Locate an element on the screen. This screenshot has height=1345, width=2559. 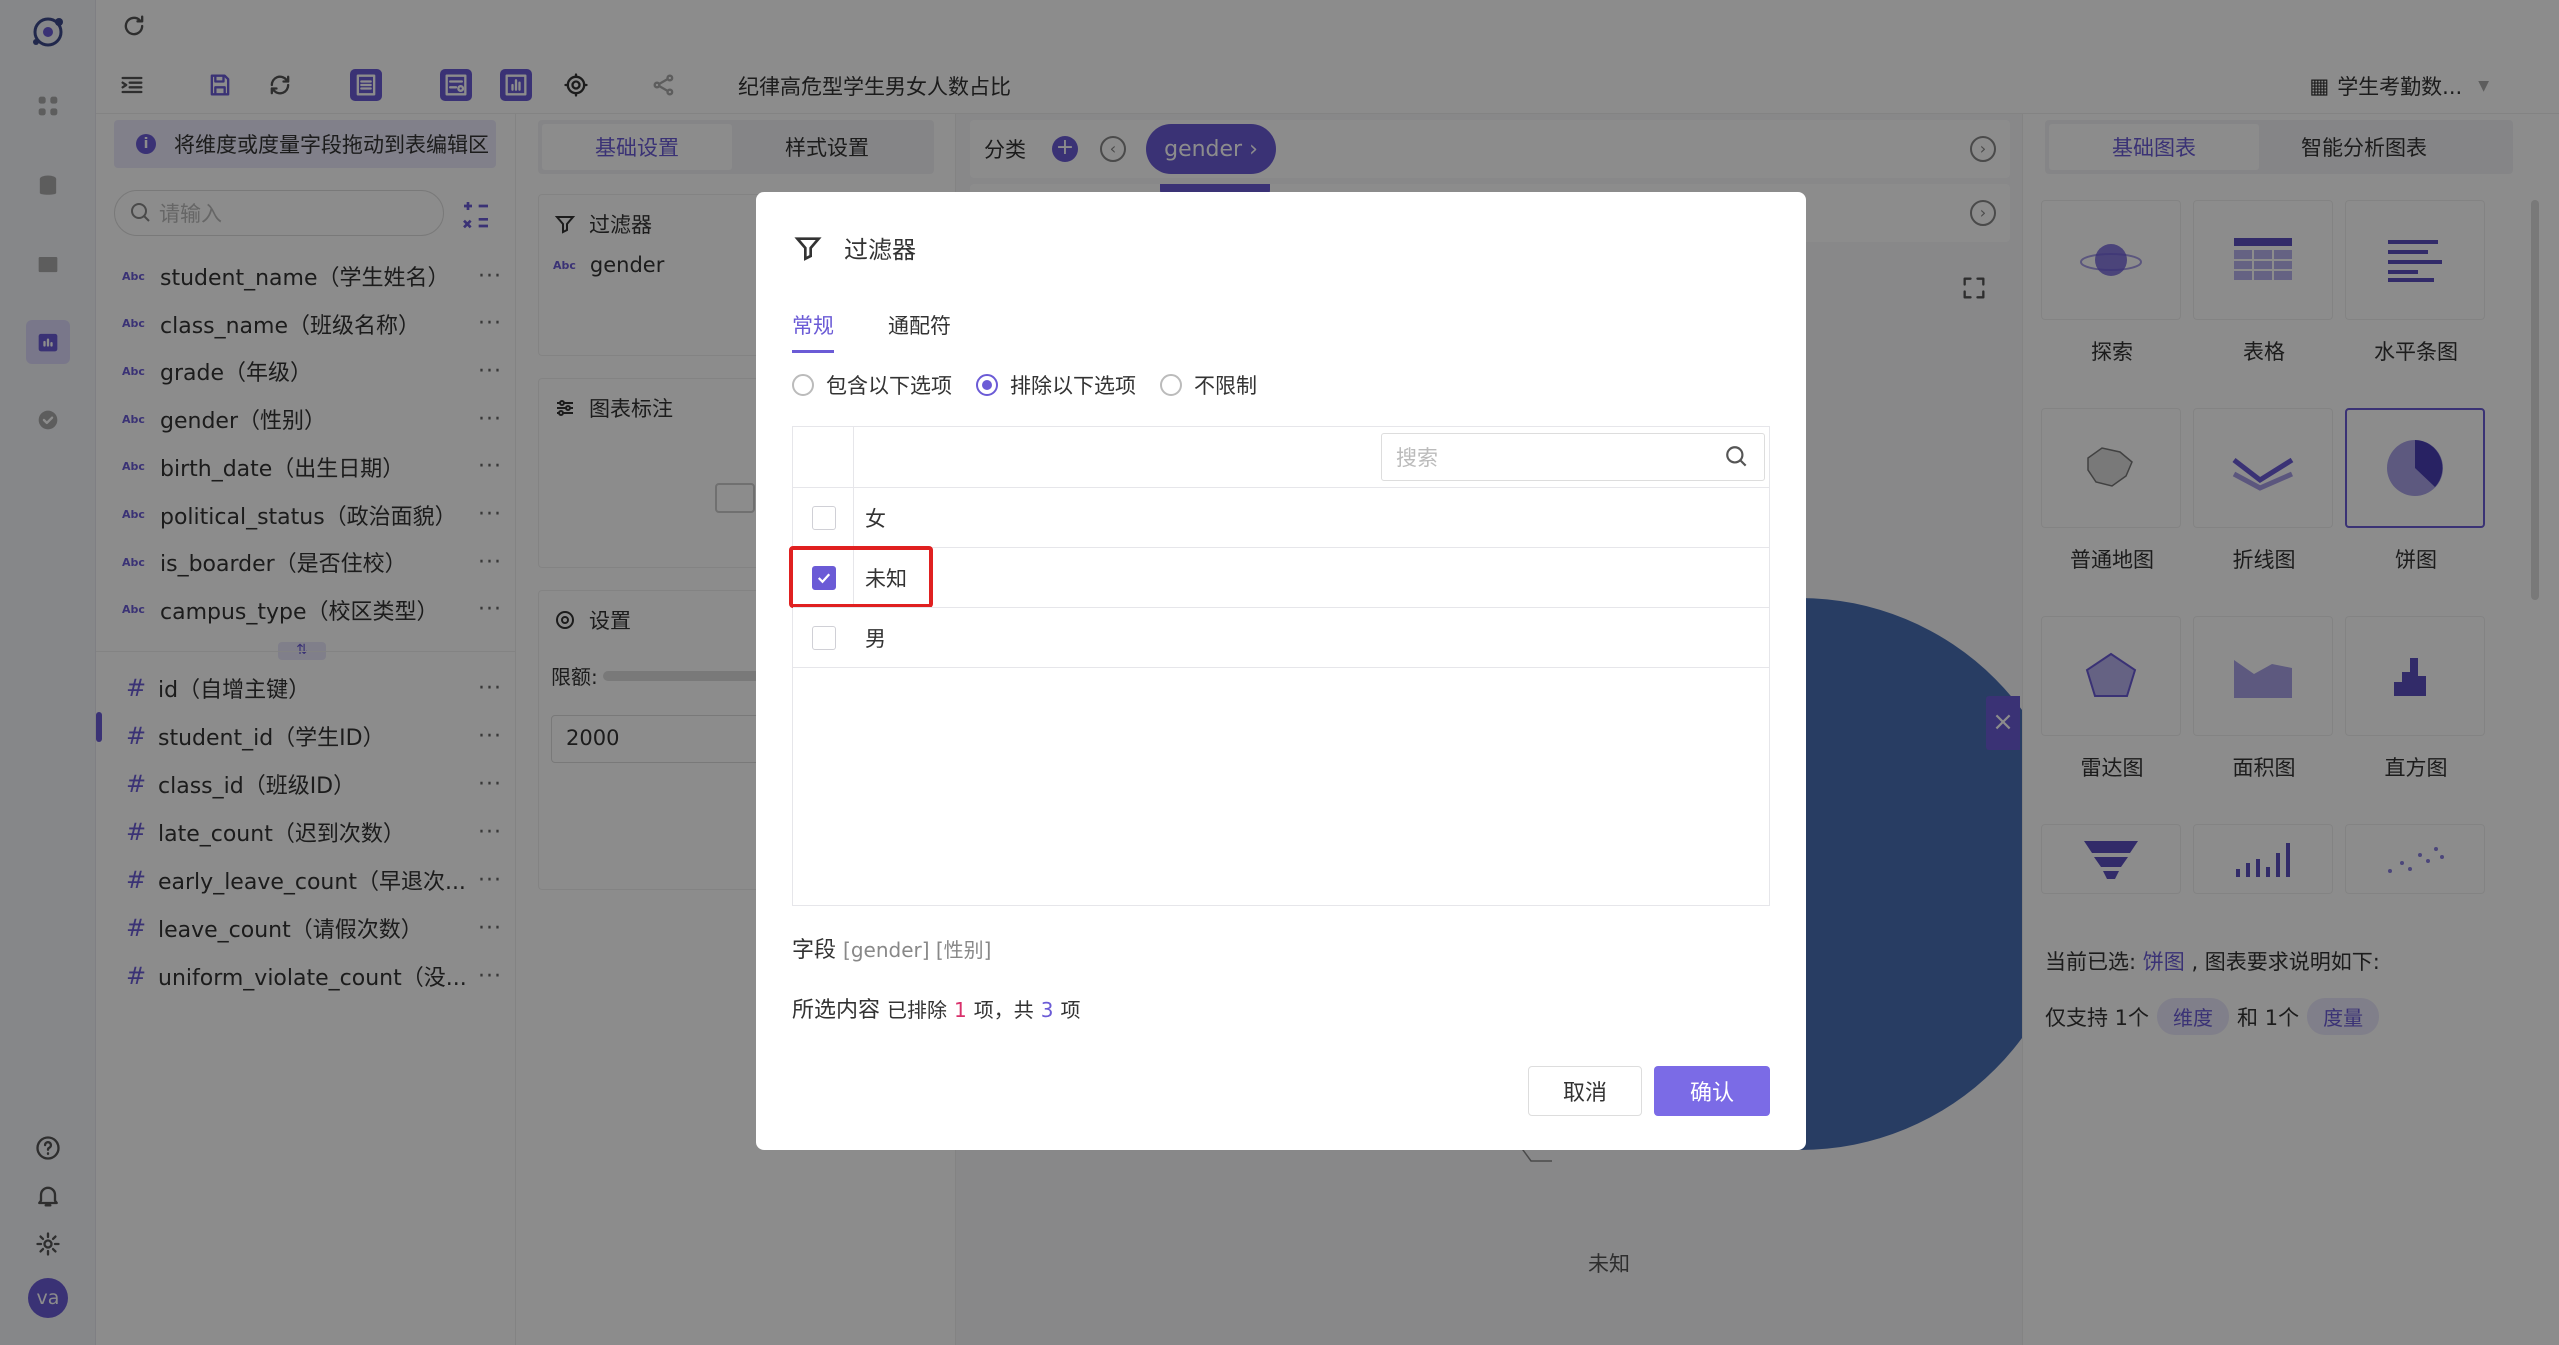
mode-radio-group: 包含以下选项 排除以下选项 不限制 is located at coordinates (1024, 385).